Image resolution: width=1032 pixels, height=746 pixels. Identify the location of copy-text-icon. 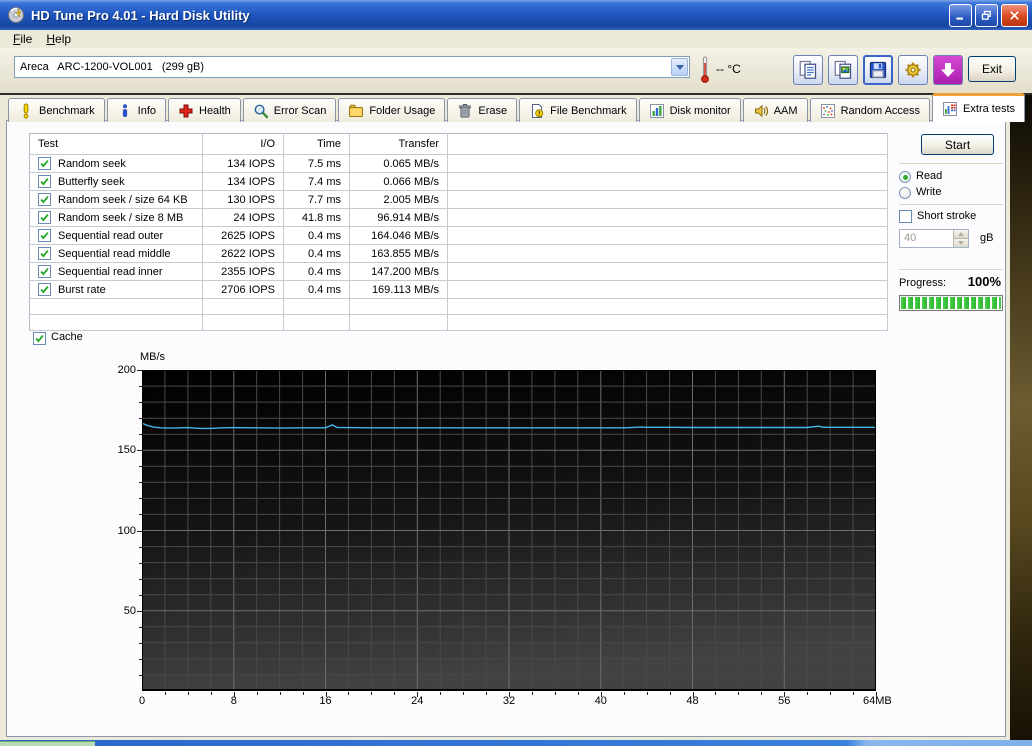
(808, 70).